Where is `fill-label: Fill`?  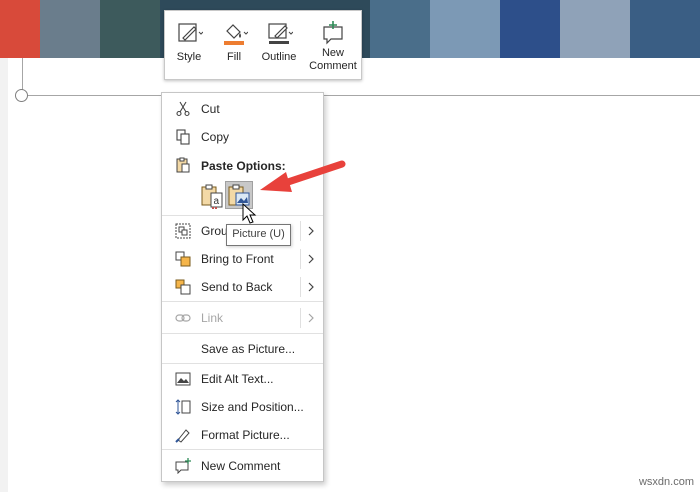
fill-label: Fill is located at coordinates (234, 57).